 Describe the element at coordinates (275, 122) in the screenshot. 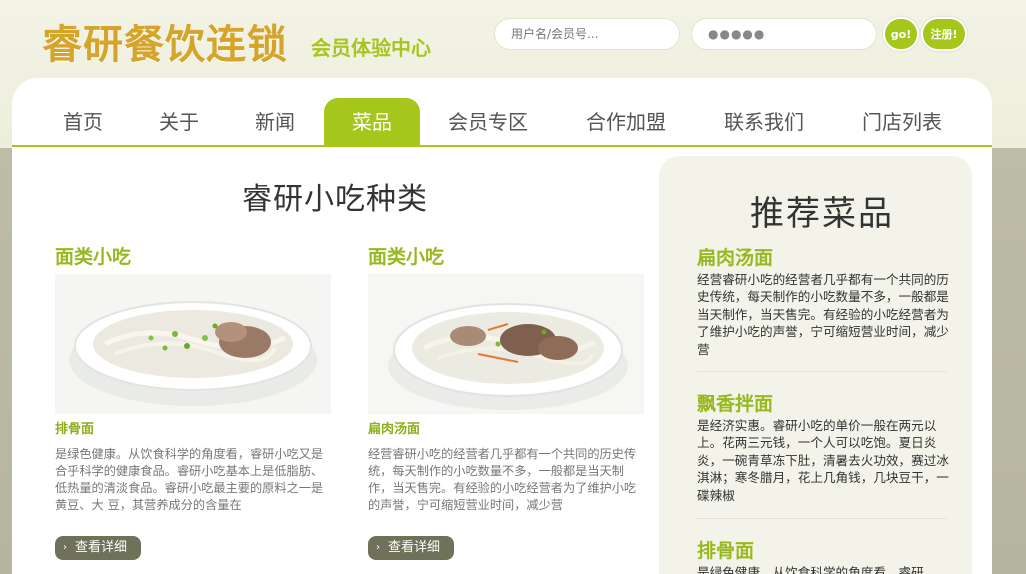

I see `nav-item-news: 新闻` at that location.